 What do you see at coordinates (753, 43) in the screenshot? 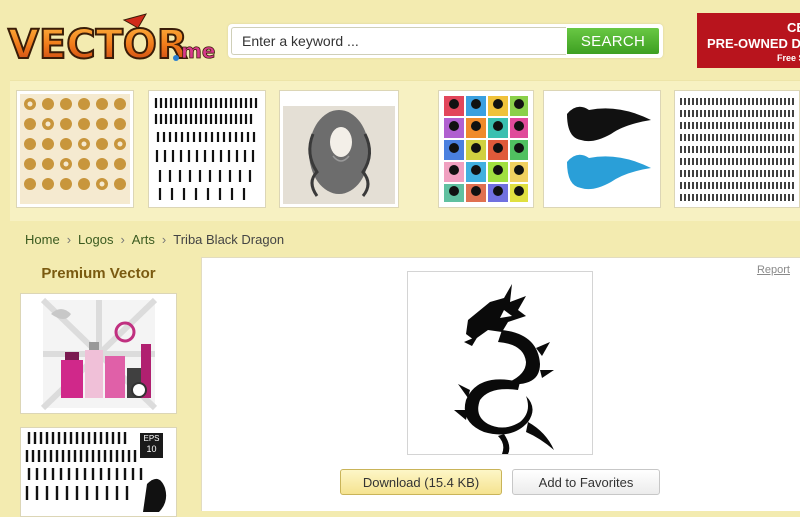
I see `ad-line-2: PRE-OWNED DE` at bounding box center [753, 43].